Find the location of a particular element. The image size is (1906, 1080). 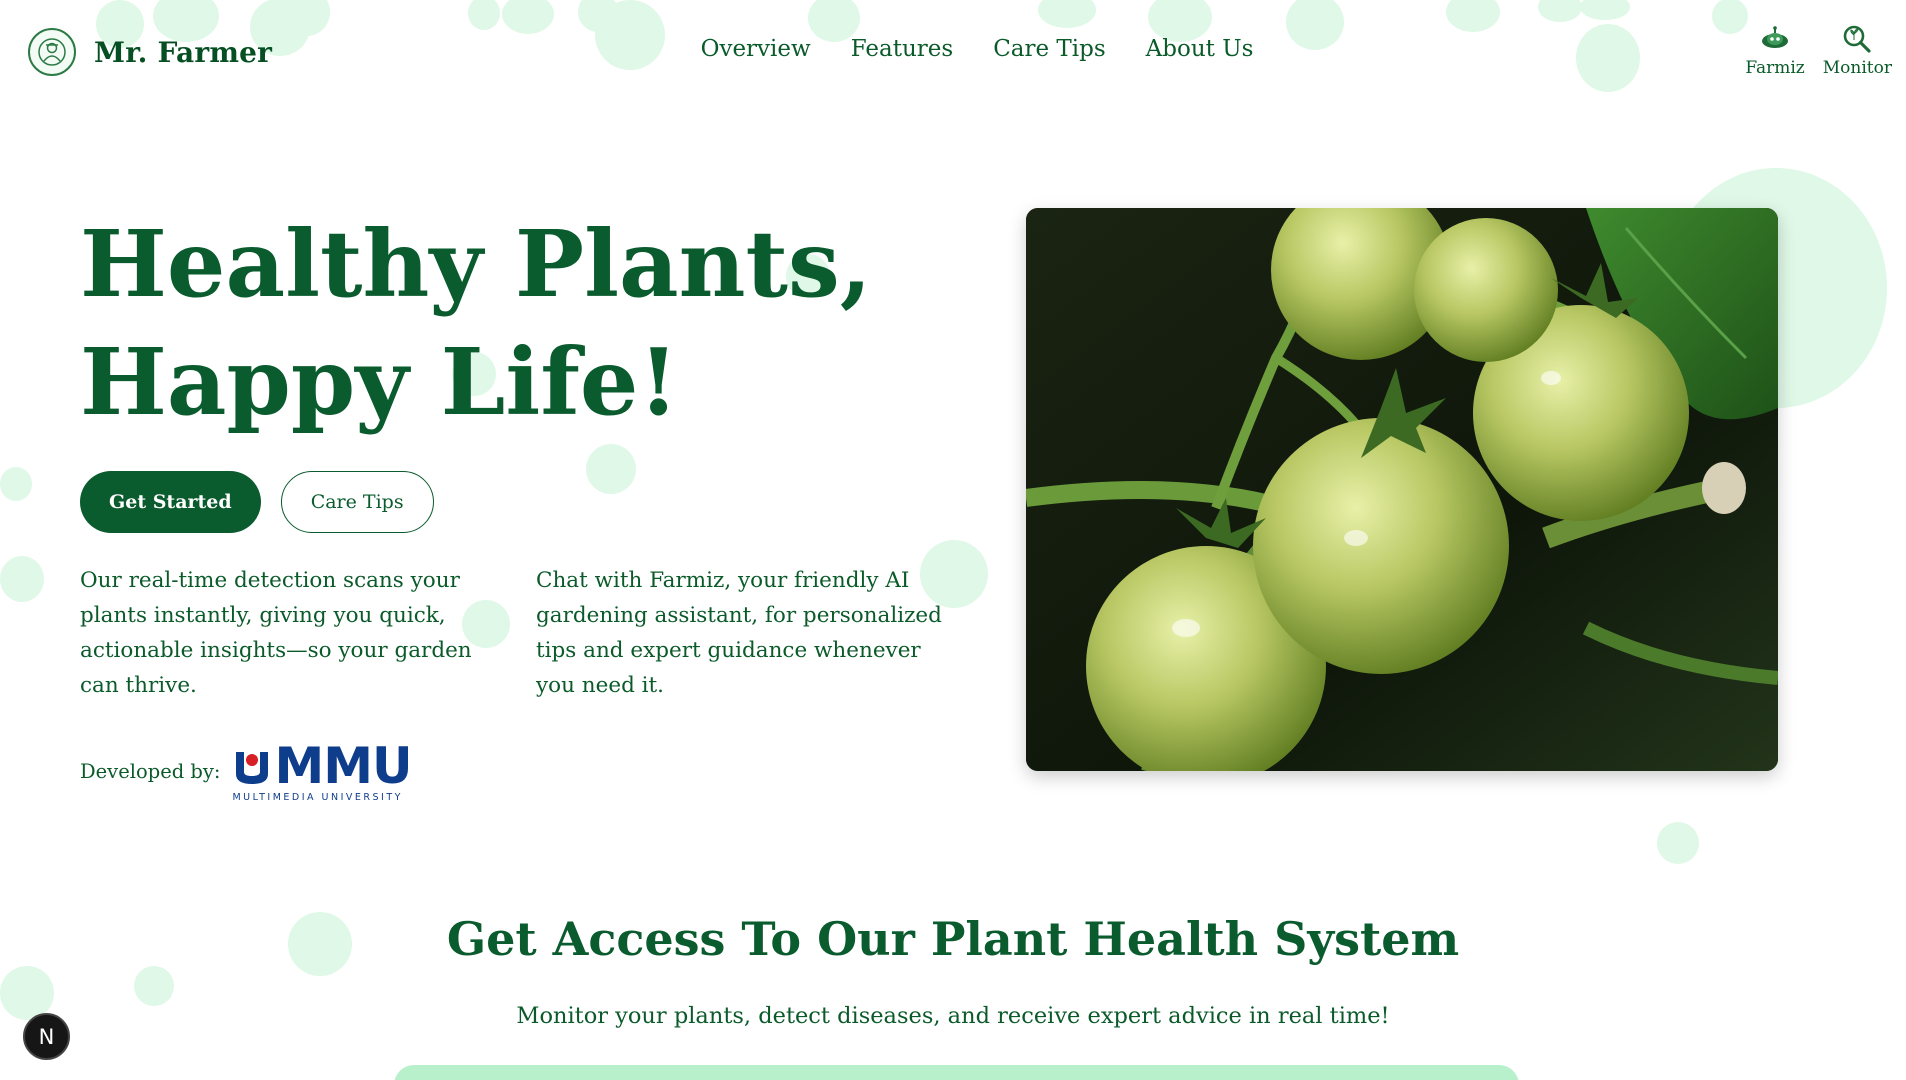

mmu-logo: MMU MULTIMEDIA UNIVERSITY is located at coordinates (322, 770).